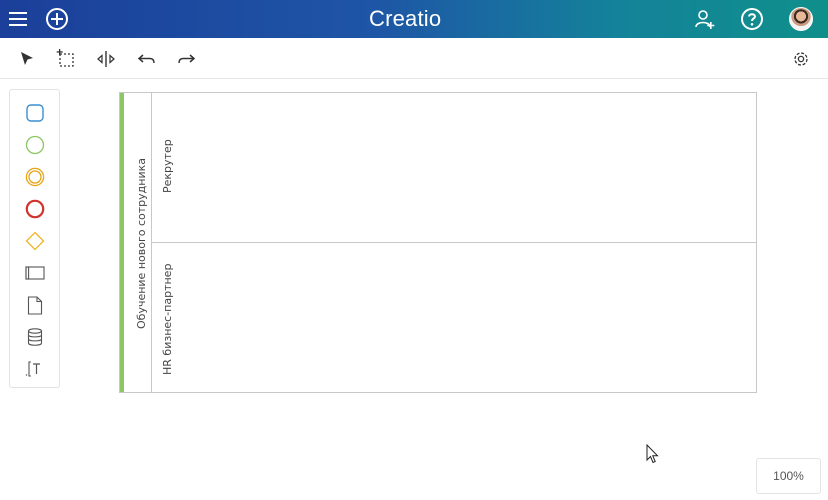 The height and width of the screenshot is (500, 828). I want to click on space-tool-icon, so click(106, 59).